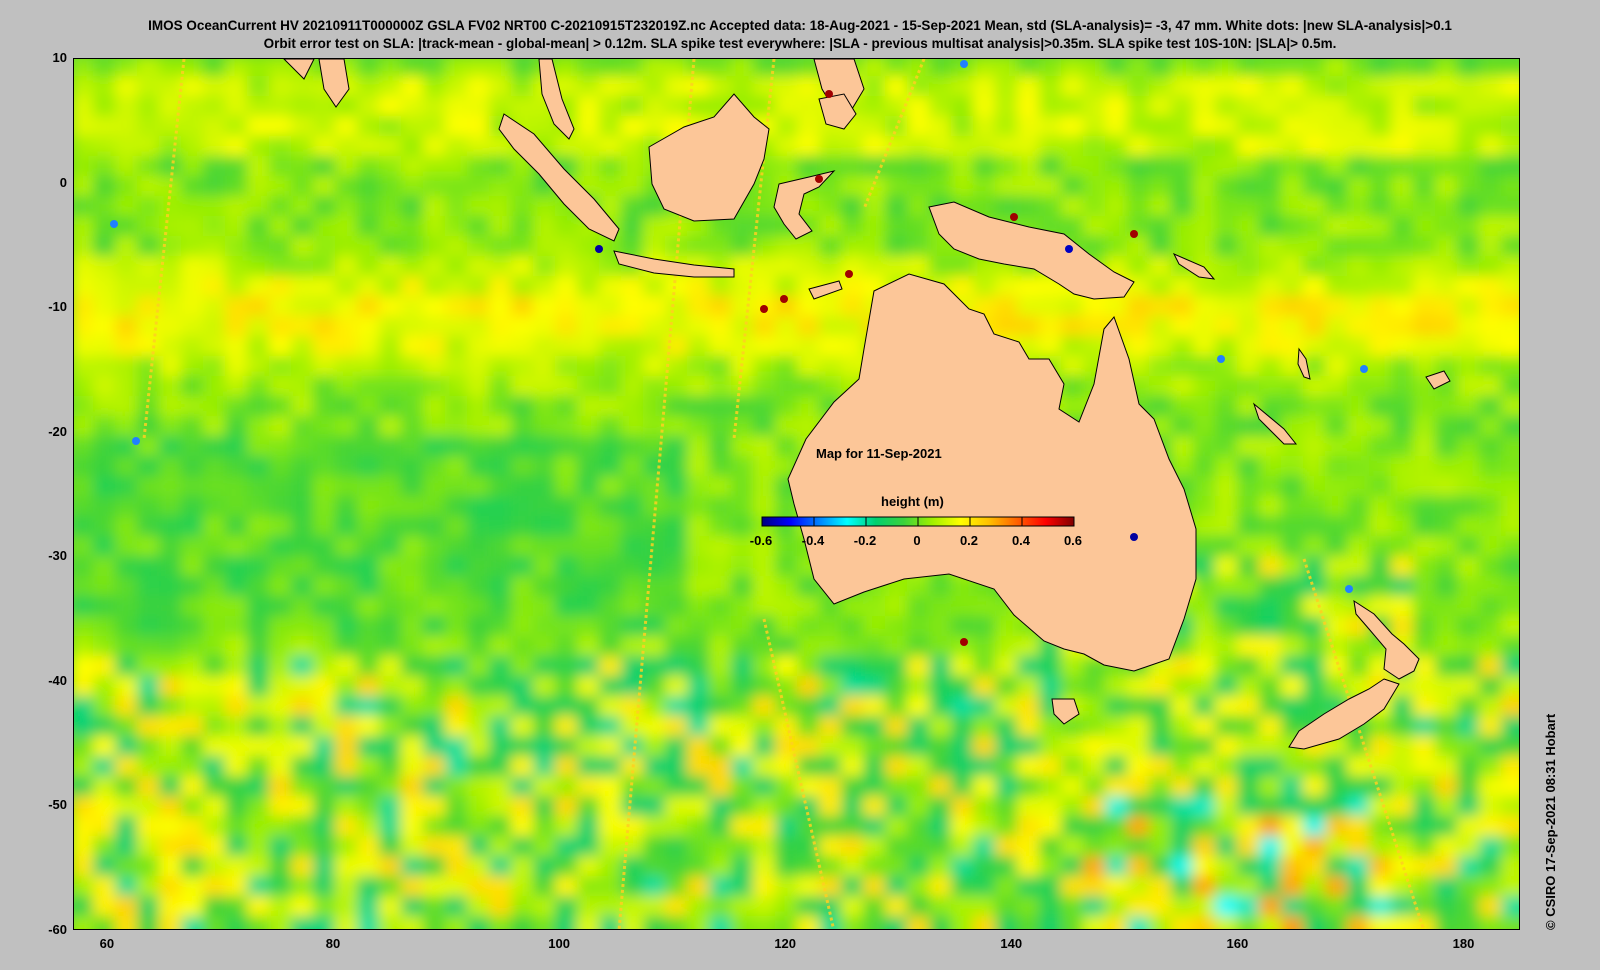  Describe the element at coordinates (912, 501) in the screenshot. I see `colorbar-title: height (m)` at that location.